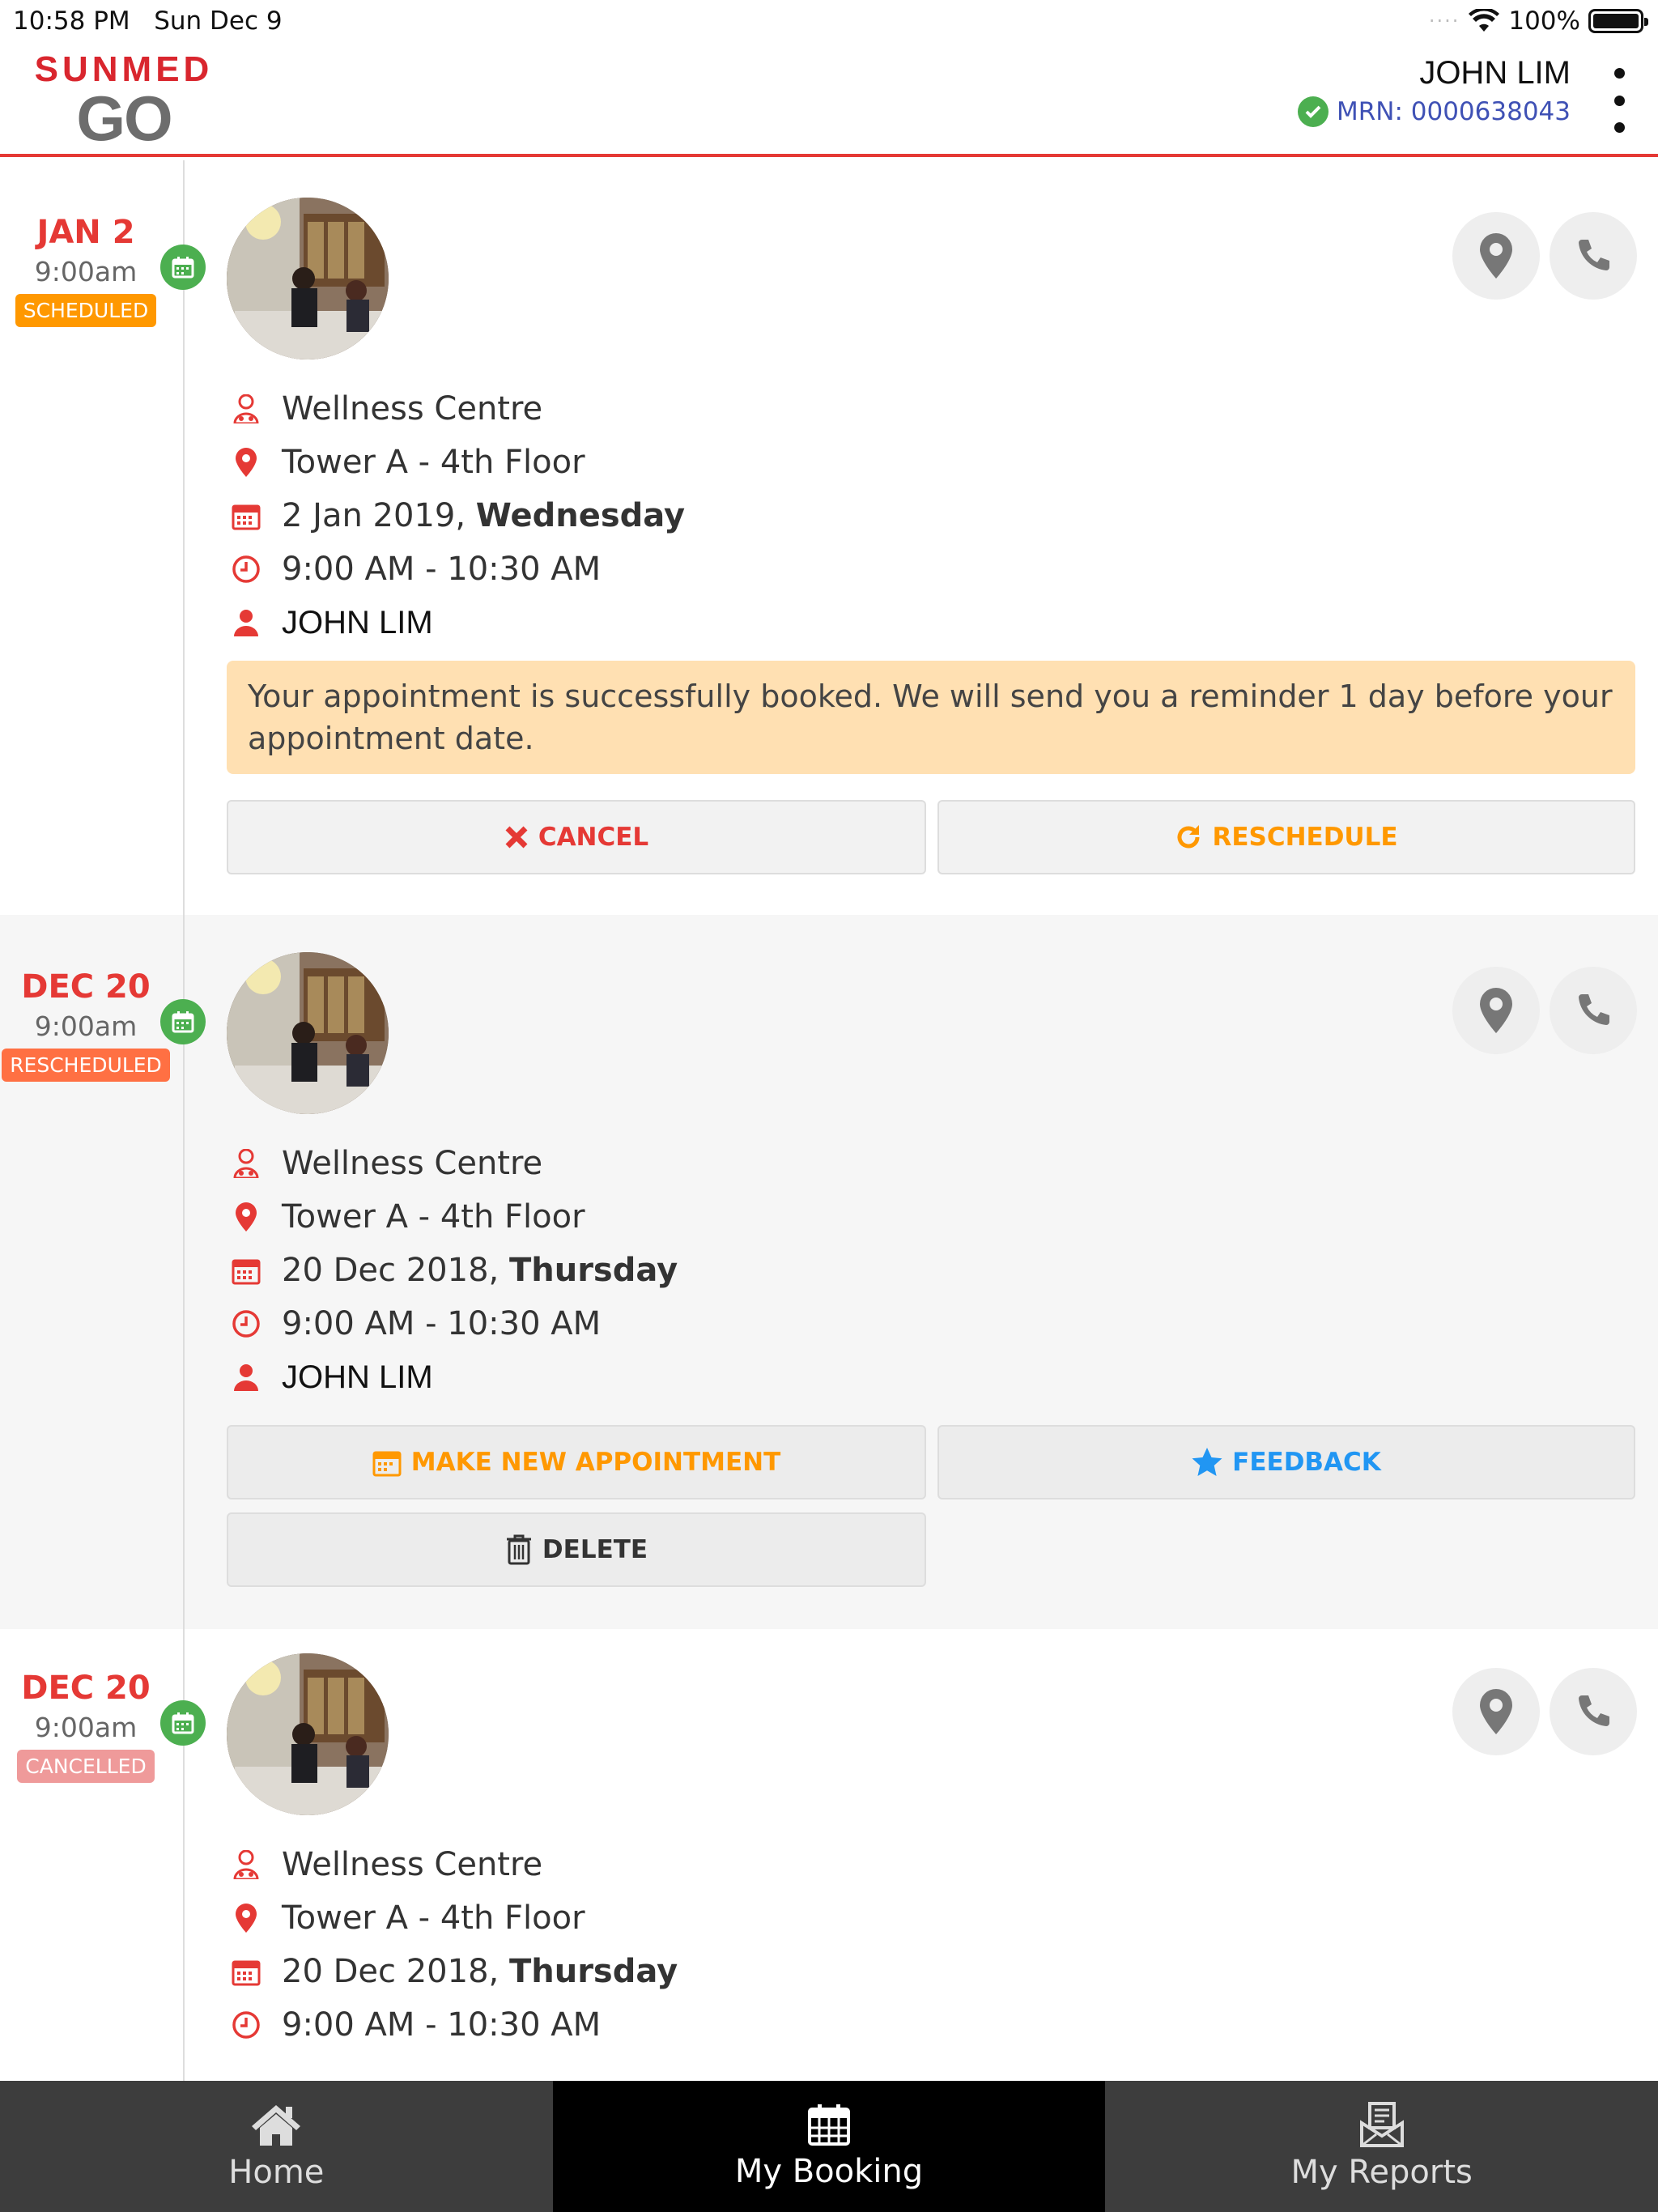  What do you see at coordinates (1619, 100) in the screenshot?
I see `more-menu-icon` at bounding box center [1619, 100].